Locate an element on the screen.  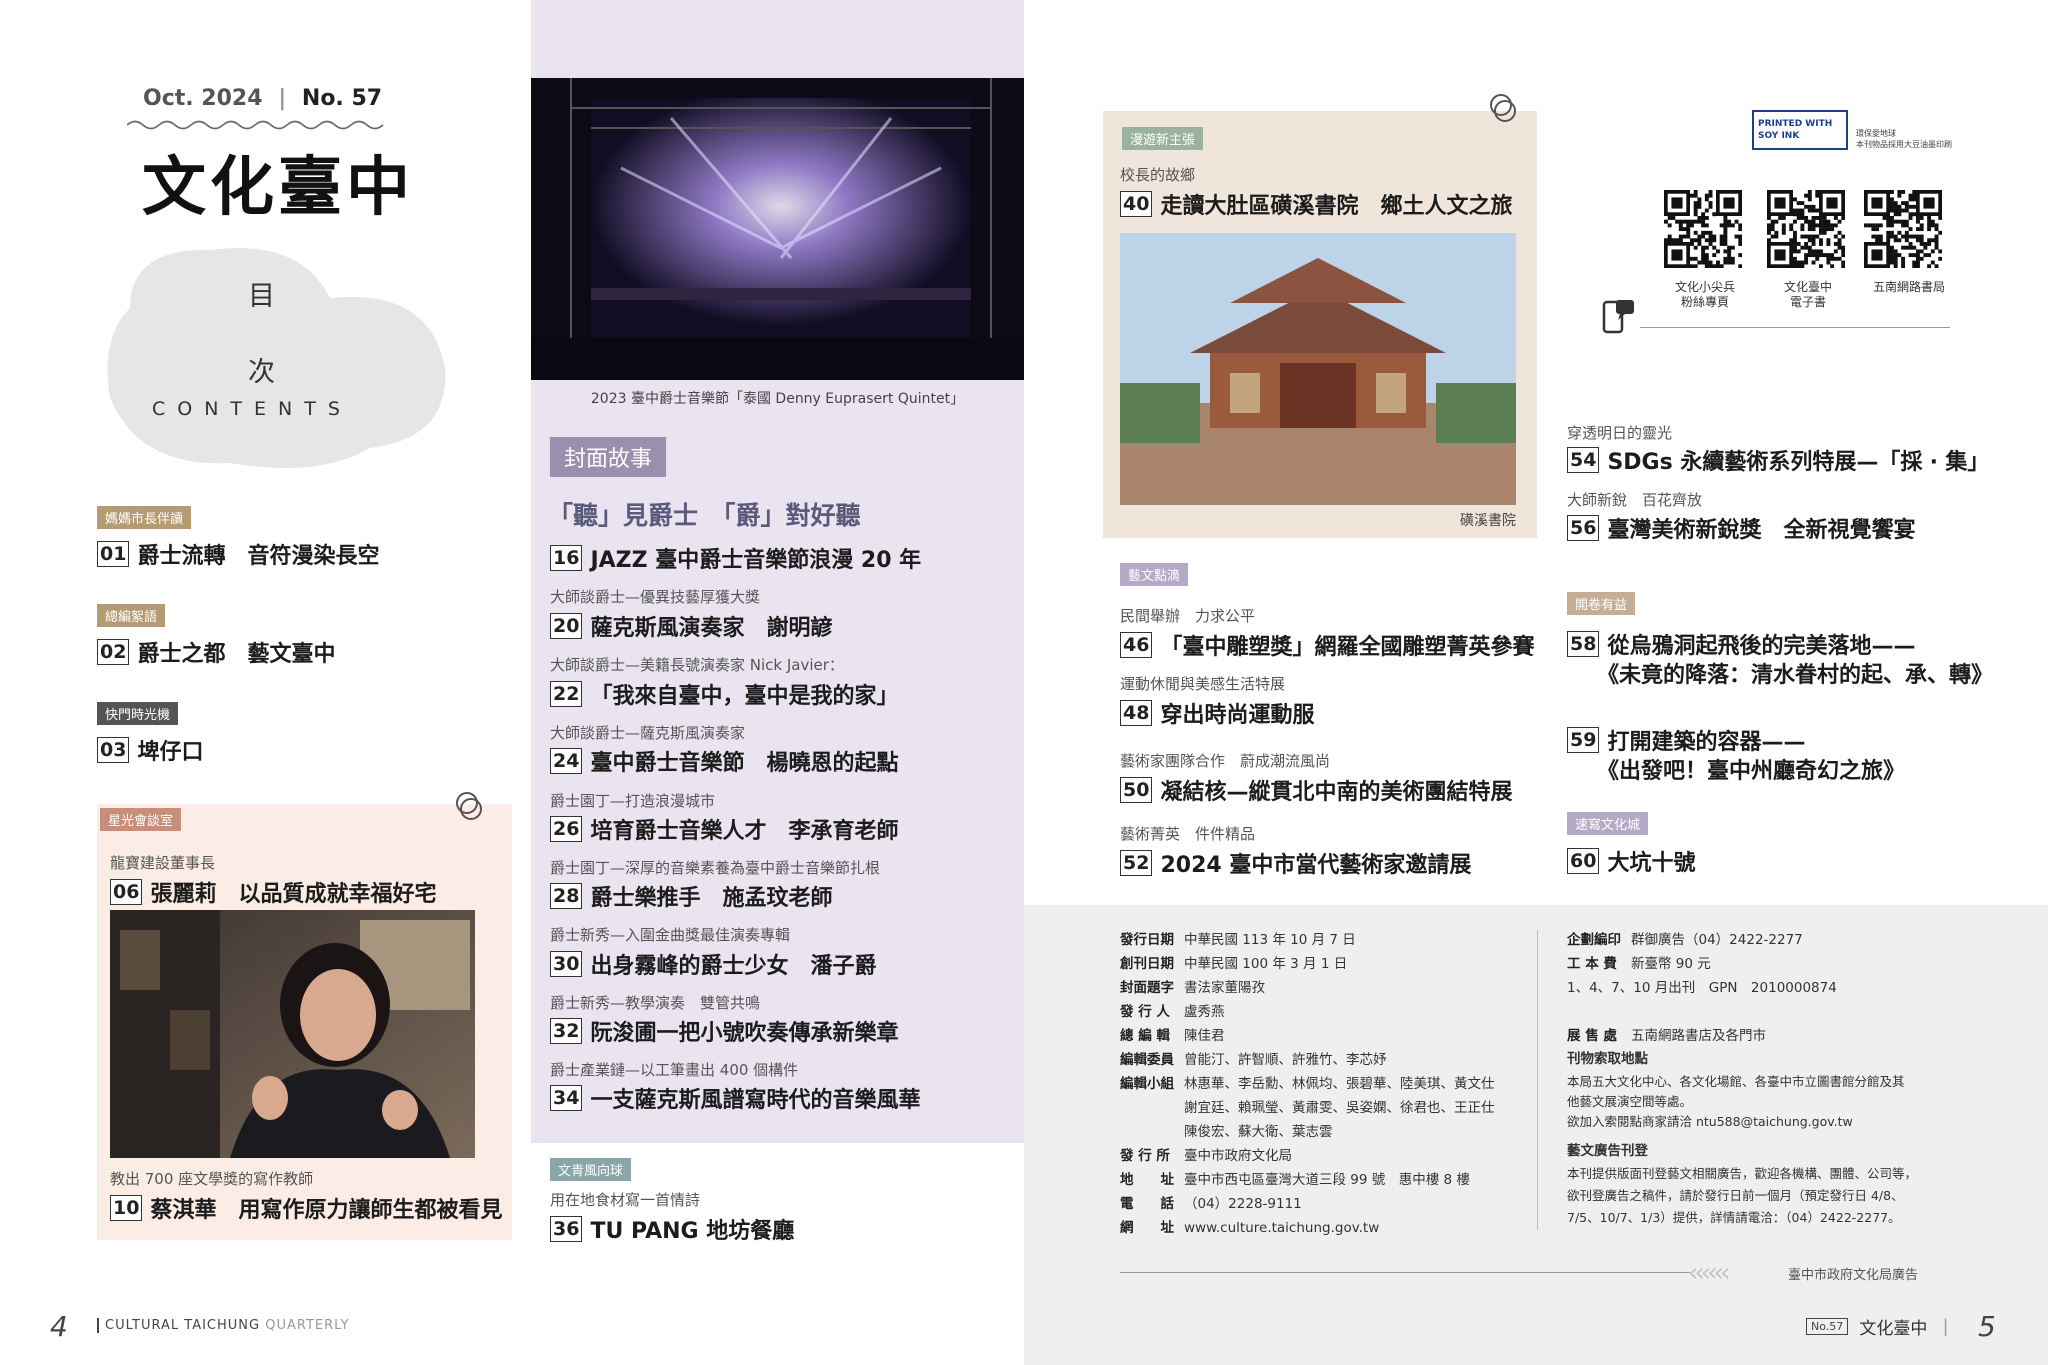
toc-entry-20: 20 薩克斯風演奏家 謝明諺 is located at coordinates (691, 626).